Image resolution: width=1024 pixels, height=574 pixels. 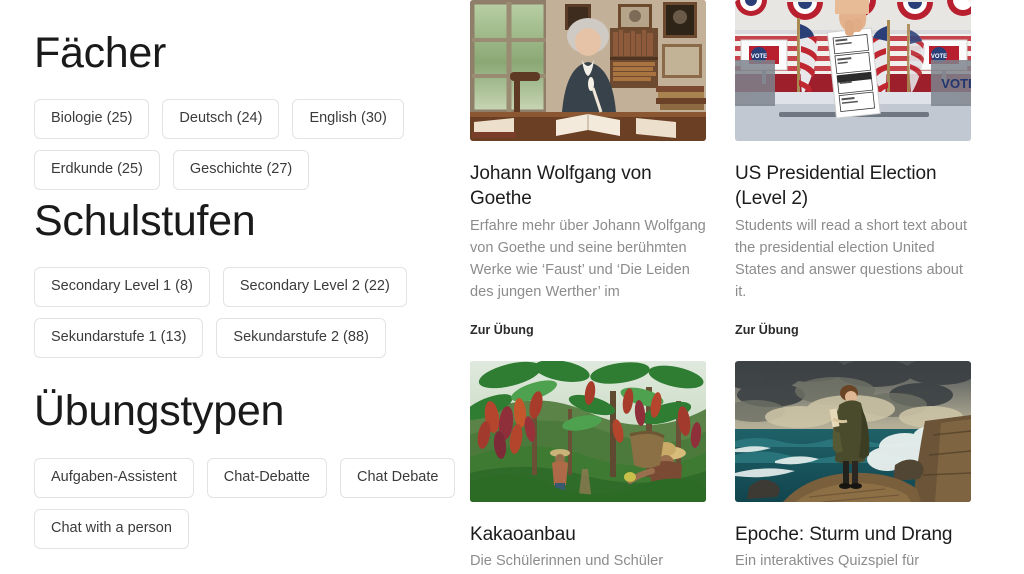 I want to click on card-title: Epoche: Sturm und Drang, so click(x=844, y=535).